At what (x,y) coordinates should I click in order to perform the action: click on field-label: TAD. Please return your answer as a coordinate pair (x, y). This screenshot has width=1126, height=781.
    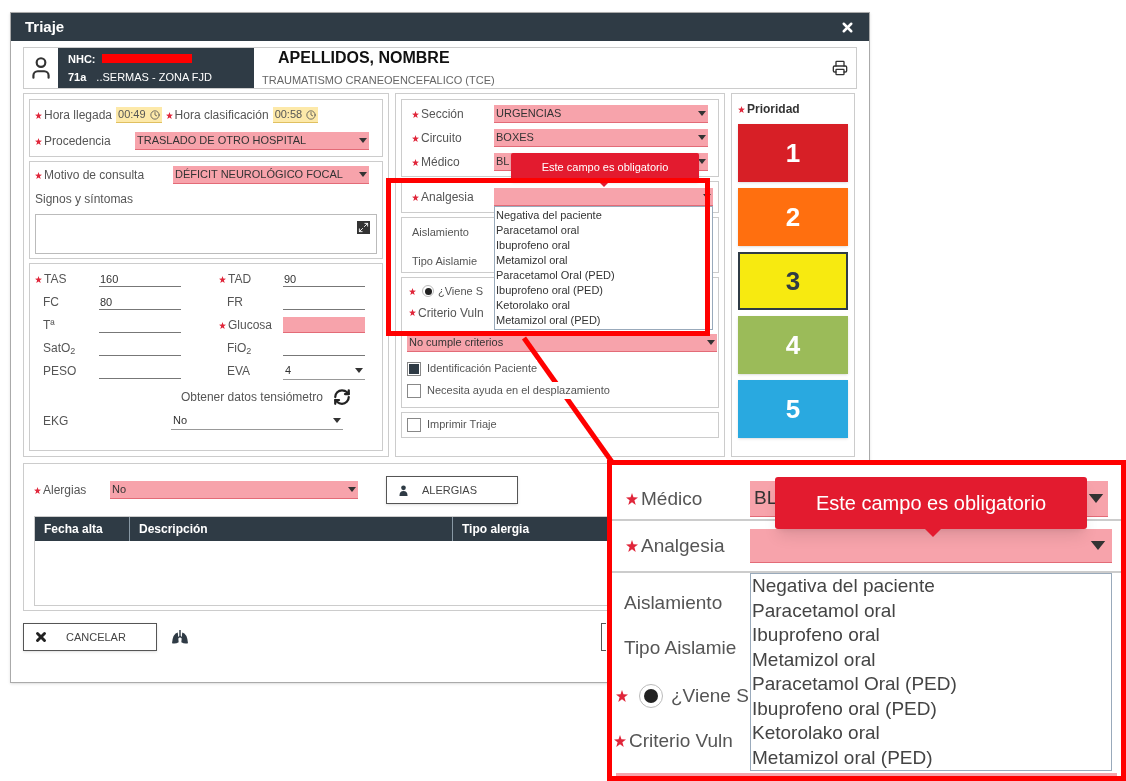
    Looking at the image, I should click on (240, 279).